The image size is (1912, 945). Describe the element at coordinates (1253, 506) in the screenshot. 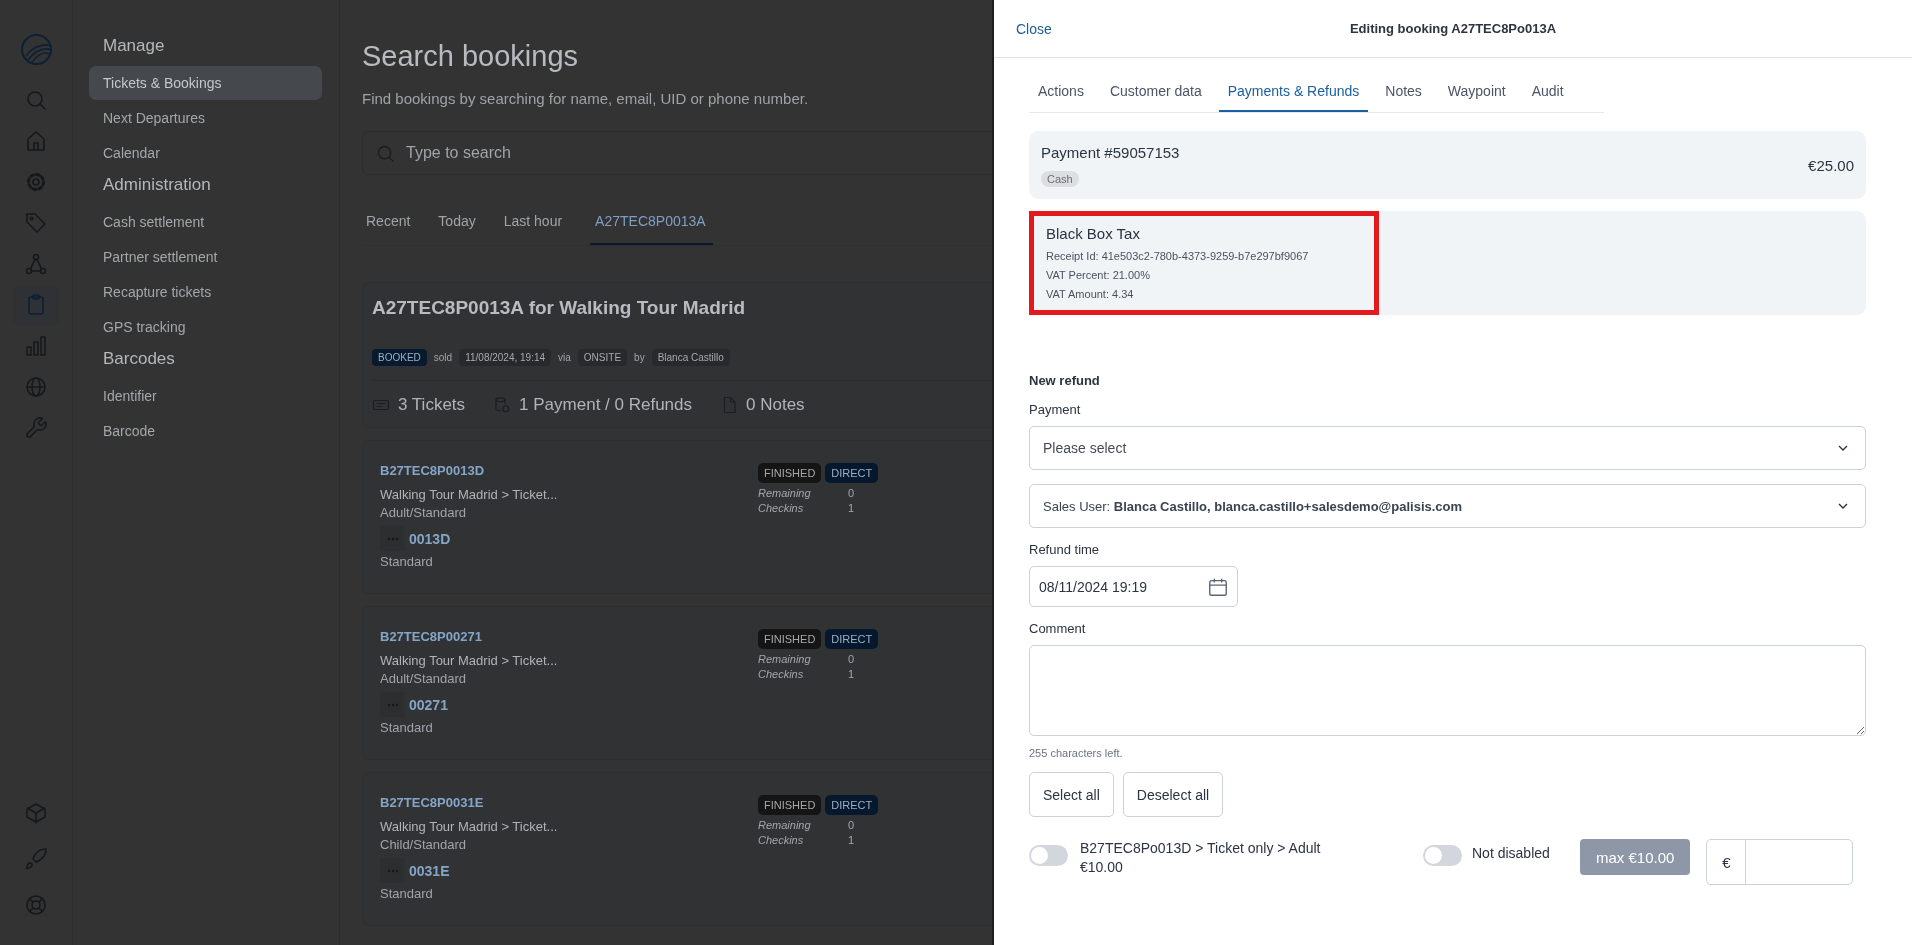

I see `select-value: Sales User: Blanca Castillo, blanca.castillo+salesdemo@palisis.com` at that location.